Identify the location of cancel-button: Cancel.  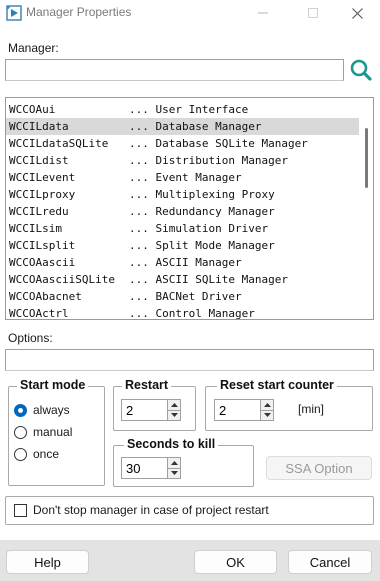
(330, 562).